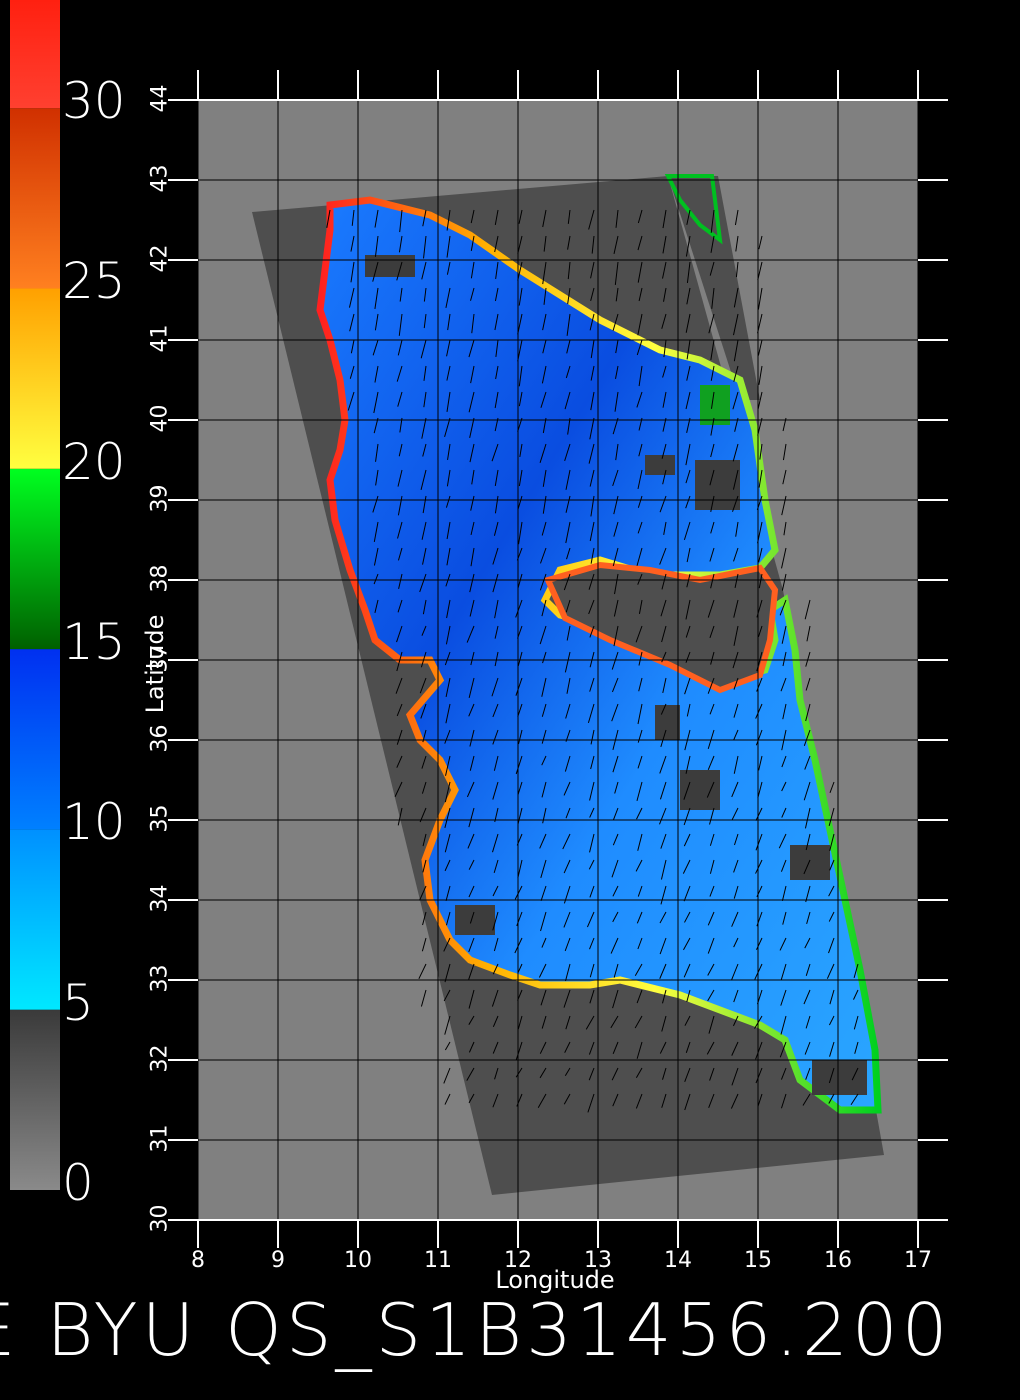  Describe the element at coordinates (160, 978) in the screenshot. I see `y-tick-label: 33` at that location.